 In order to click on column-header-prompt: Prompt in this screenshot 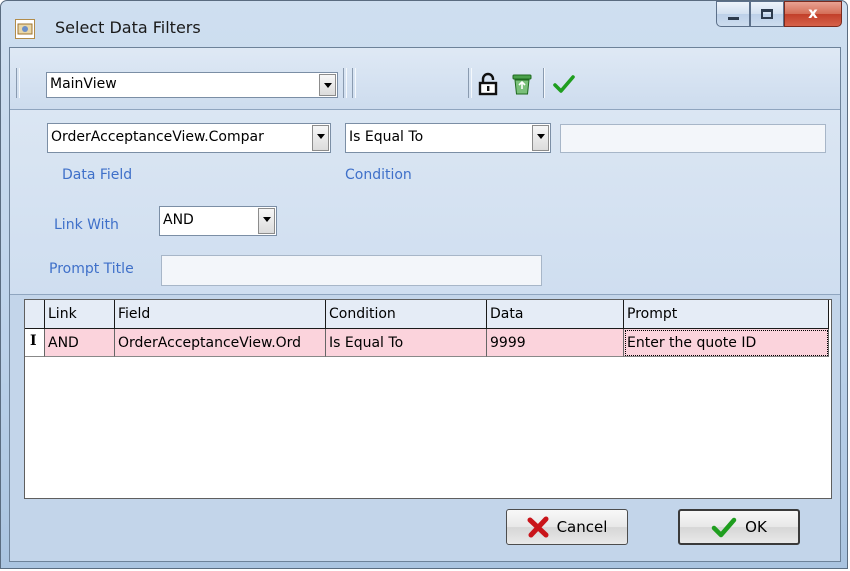, I will do `click(726, 314)`.